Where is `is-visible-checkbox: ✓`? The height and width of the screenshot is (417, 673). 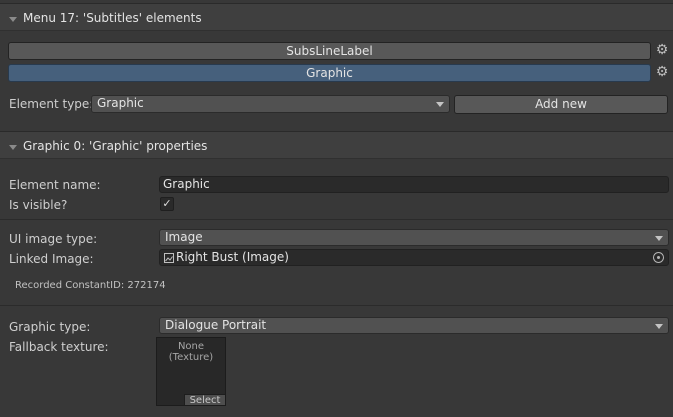
is-visible-checkbox: ✓ is located at coordinates (167, 204).